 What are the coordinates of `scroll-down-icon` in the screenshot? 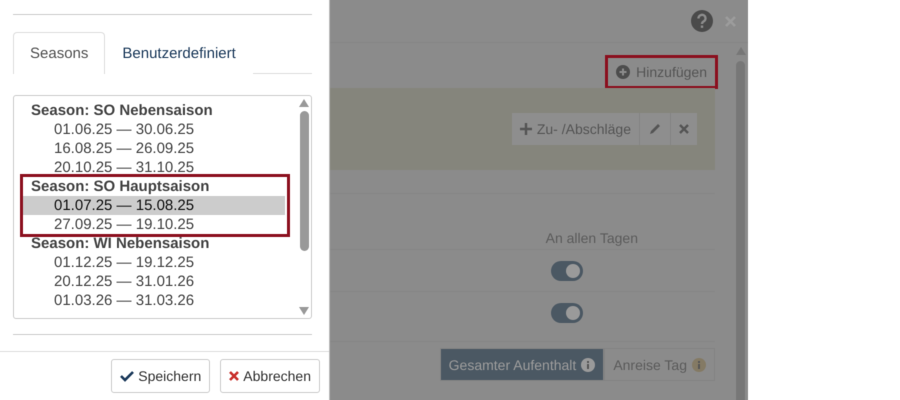 It's located at (304, 311).